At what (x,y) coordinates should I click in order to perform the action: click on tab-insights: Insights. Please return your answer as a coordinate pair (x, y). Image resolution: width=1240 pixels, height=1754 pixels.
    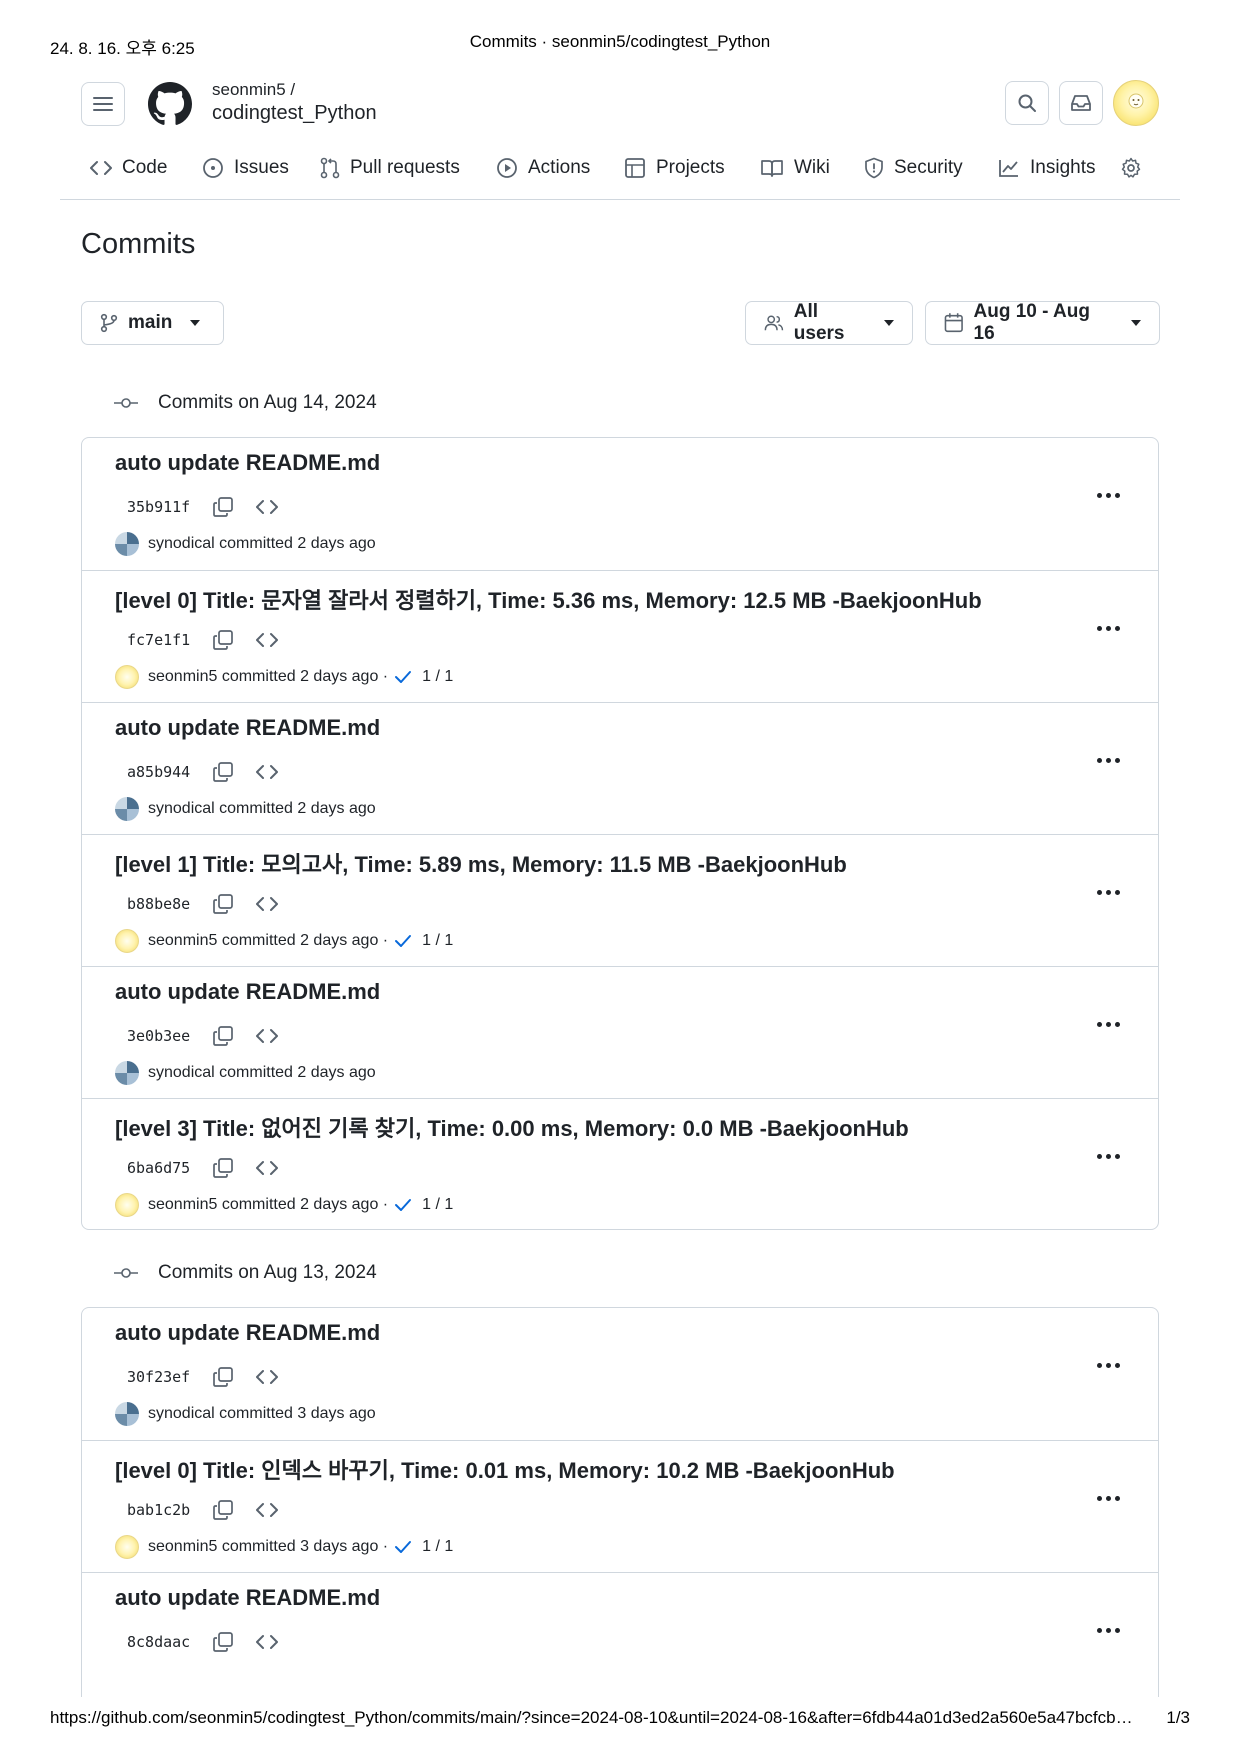
    Looking at the image, I should click on (1046, 168).